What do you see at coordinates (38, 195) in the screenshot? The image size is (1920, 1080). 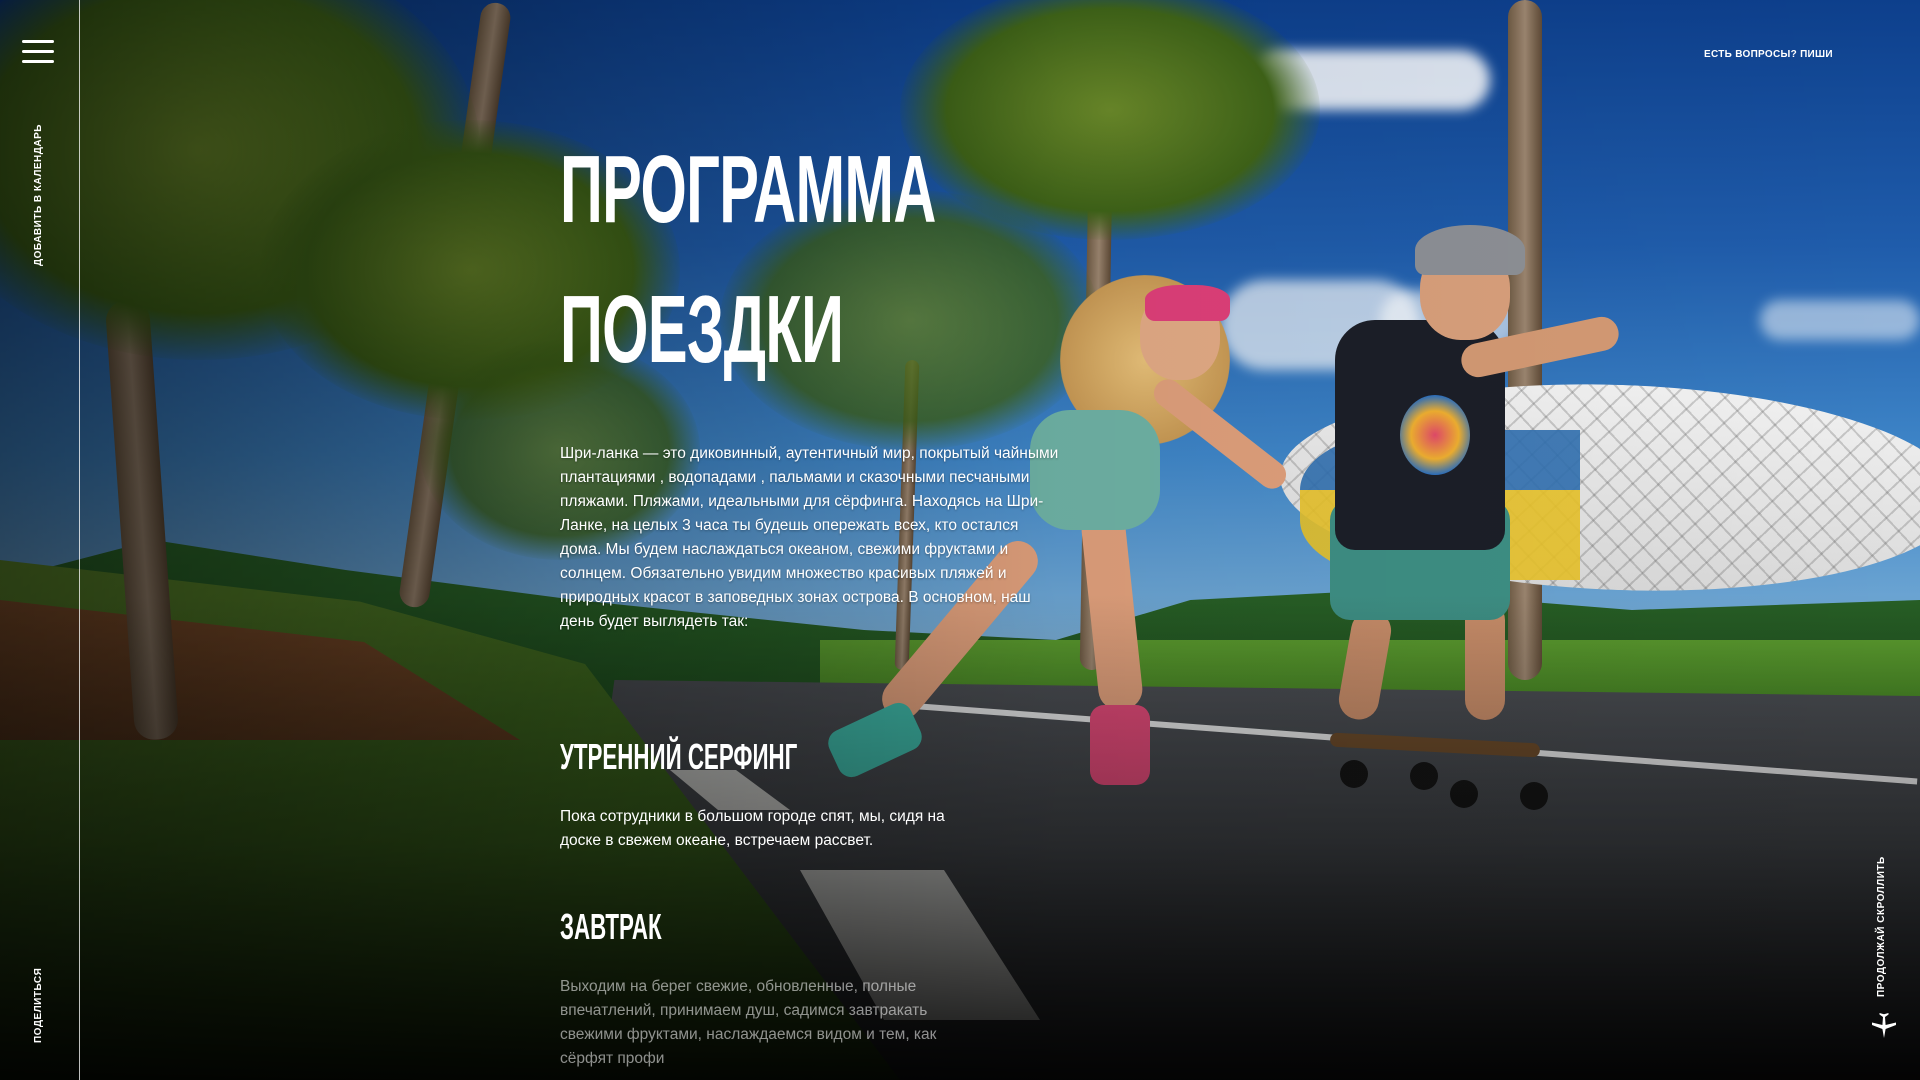 I see `add-to-calendar-link: ДОБАВИТЬ В КАЛЕНДАРЬ` at bounding box center [38, 195].